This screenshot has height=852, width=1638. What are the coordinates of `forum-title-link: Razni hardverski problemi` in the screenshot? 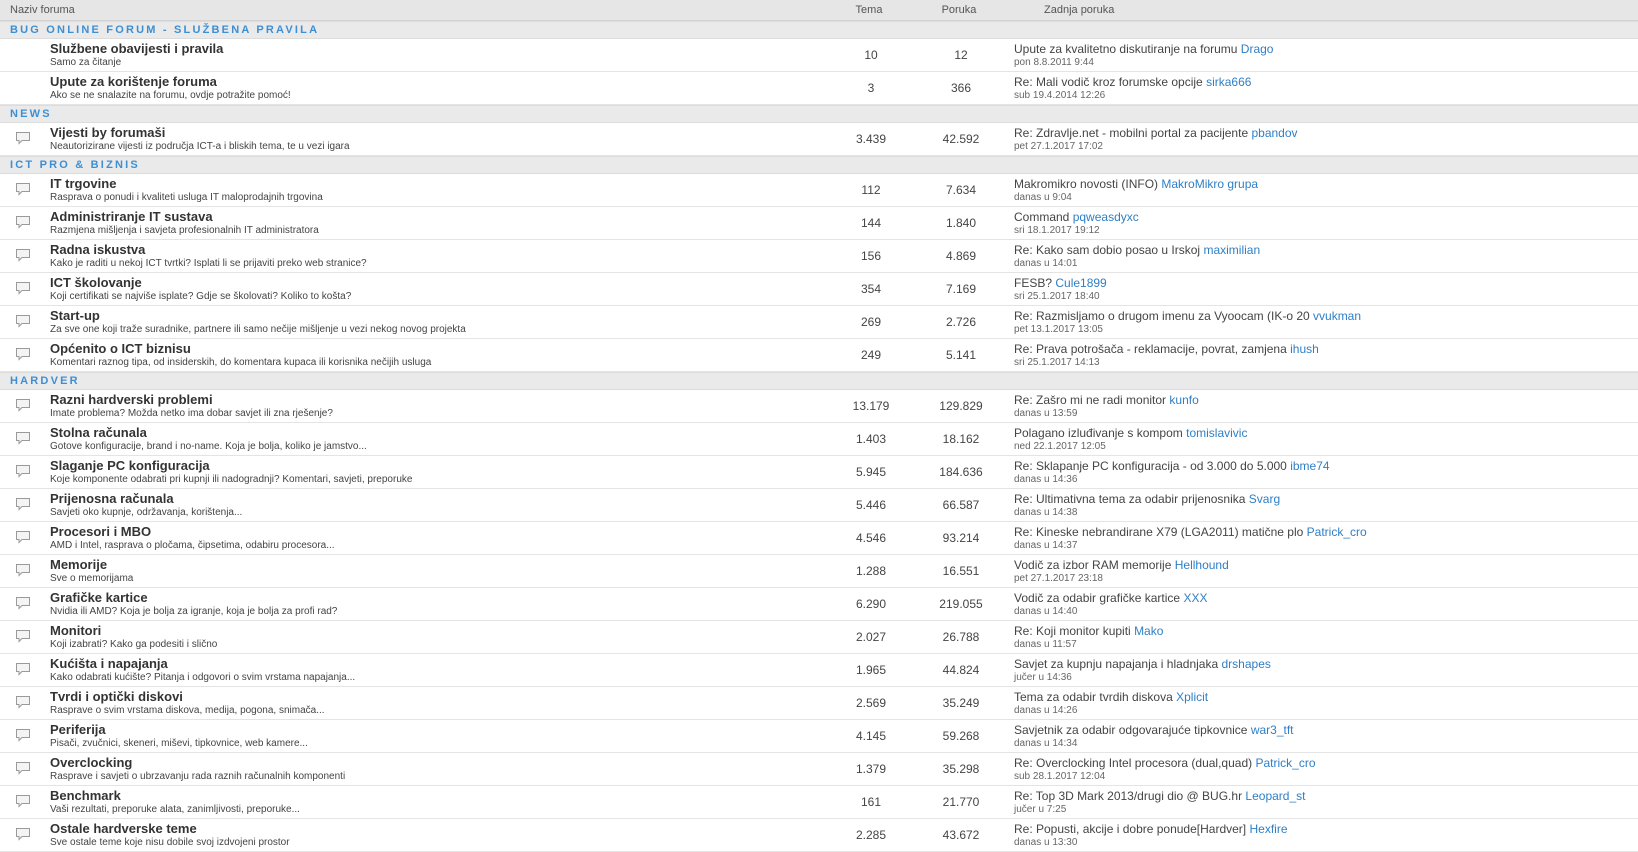 It's located at (131, 399).